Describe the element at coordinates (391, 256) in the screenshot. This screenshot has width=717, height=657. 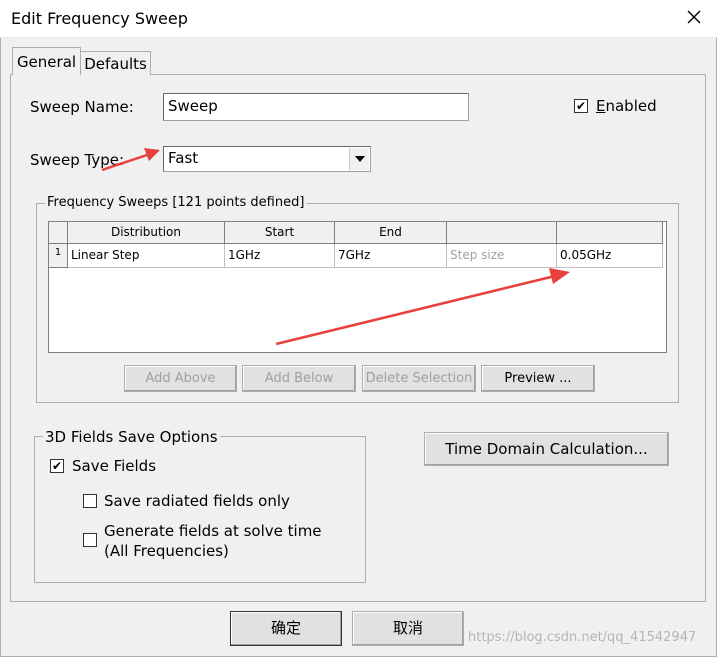
I see `cell-end: 7GHz` at that location.